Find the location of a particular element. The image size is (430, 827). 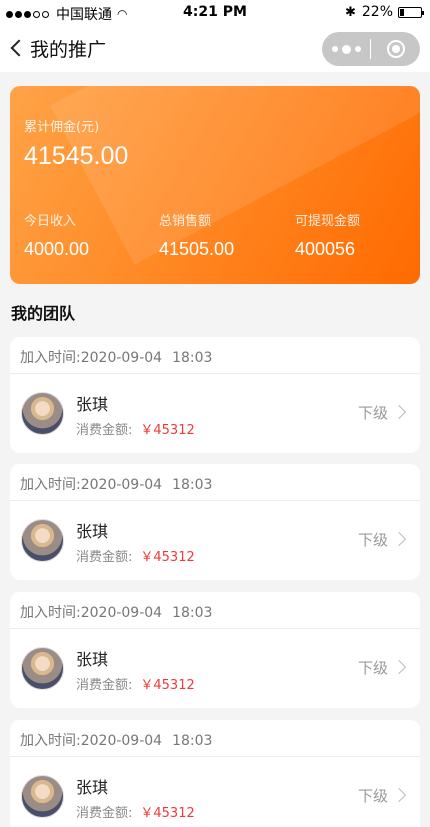

back-icon is located at coordinates (17, 48).